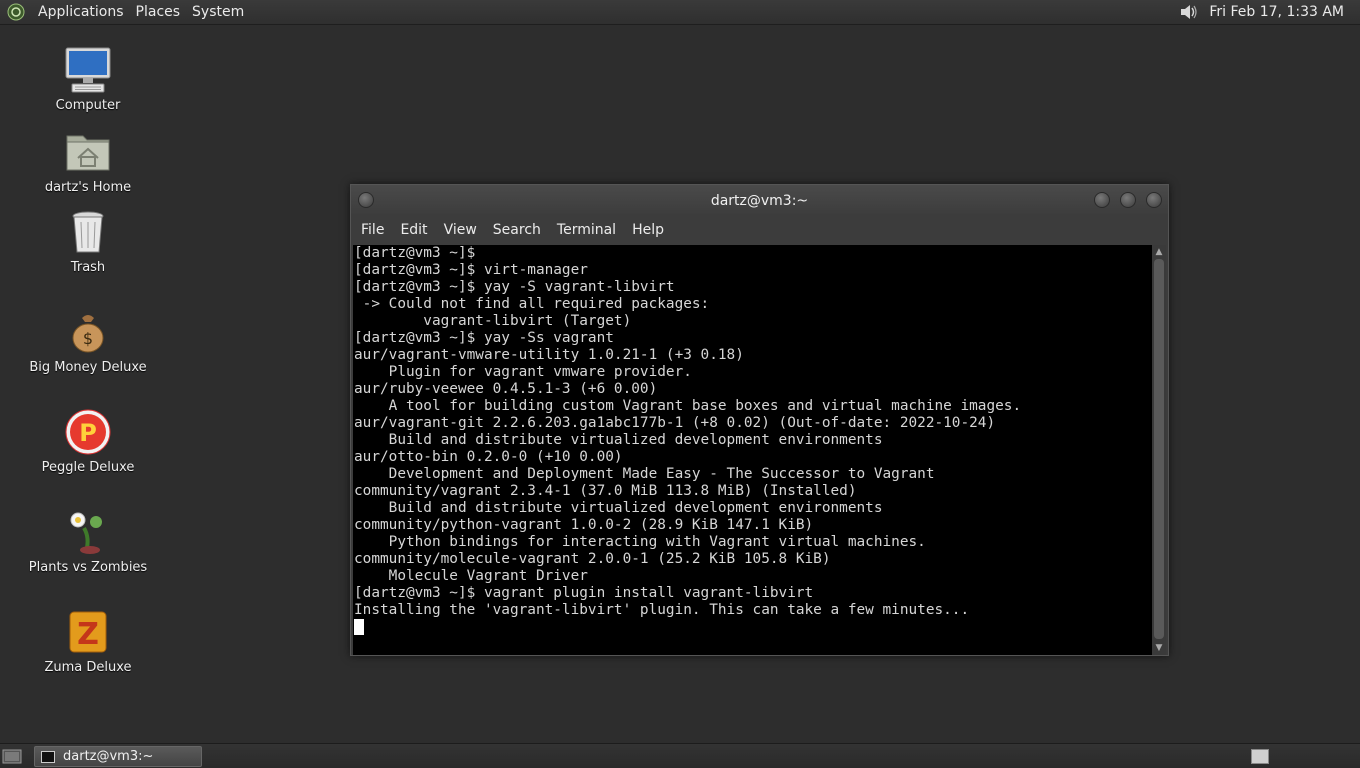 The width and height of the screenshot is (1360, 768). Describe the element at coordinates (532, 304) in the screenshot. I see `terminal-line: -> Could not find all required packages:` at that location.